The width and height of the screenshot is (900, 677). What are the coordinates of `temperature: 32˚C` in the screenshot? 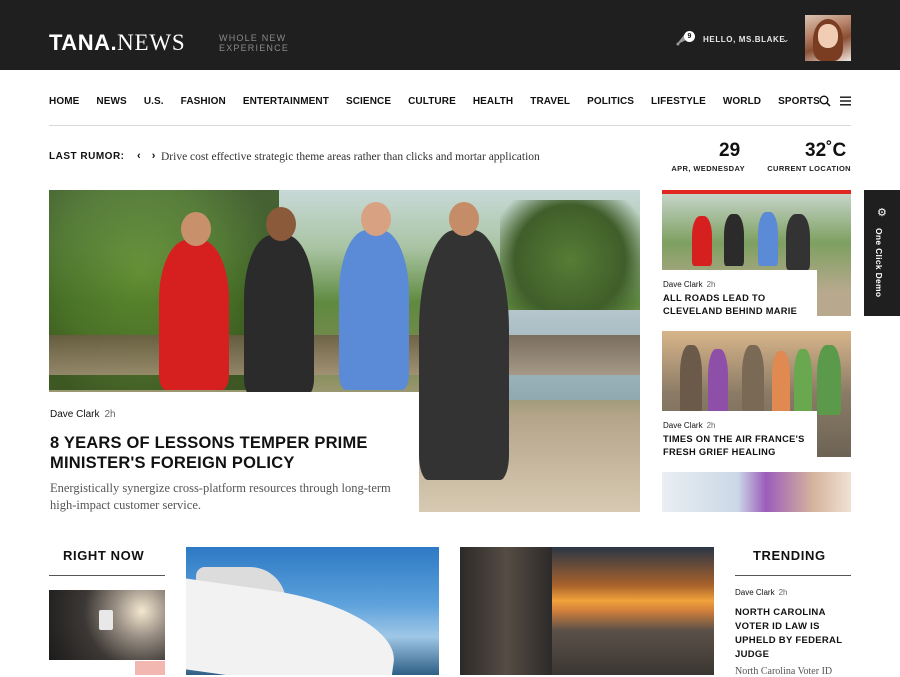 It's located at (826, 150).